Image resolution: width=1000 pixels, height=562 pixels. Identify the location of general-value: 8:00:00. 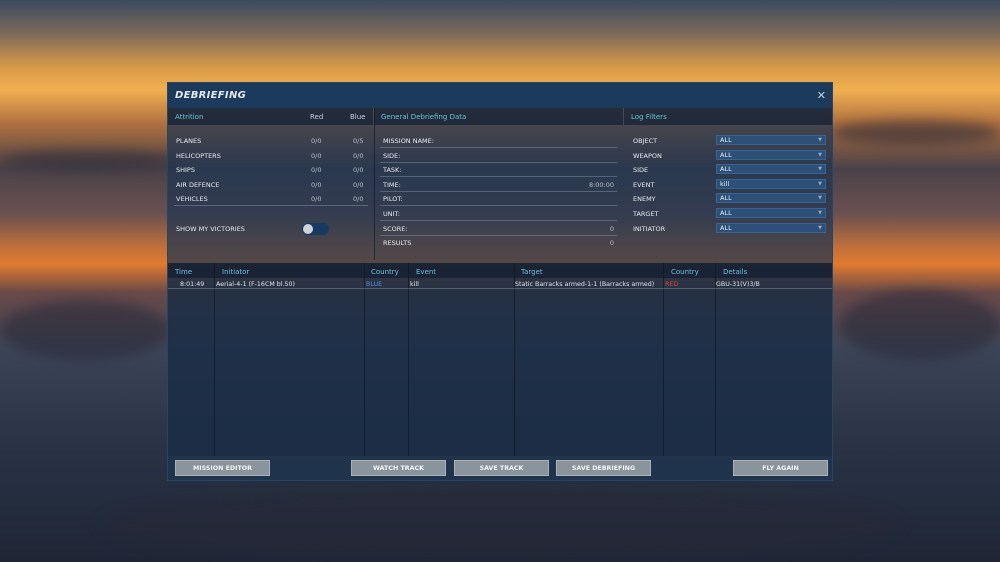
(601, 184).